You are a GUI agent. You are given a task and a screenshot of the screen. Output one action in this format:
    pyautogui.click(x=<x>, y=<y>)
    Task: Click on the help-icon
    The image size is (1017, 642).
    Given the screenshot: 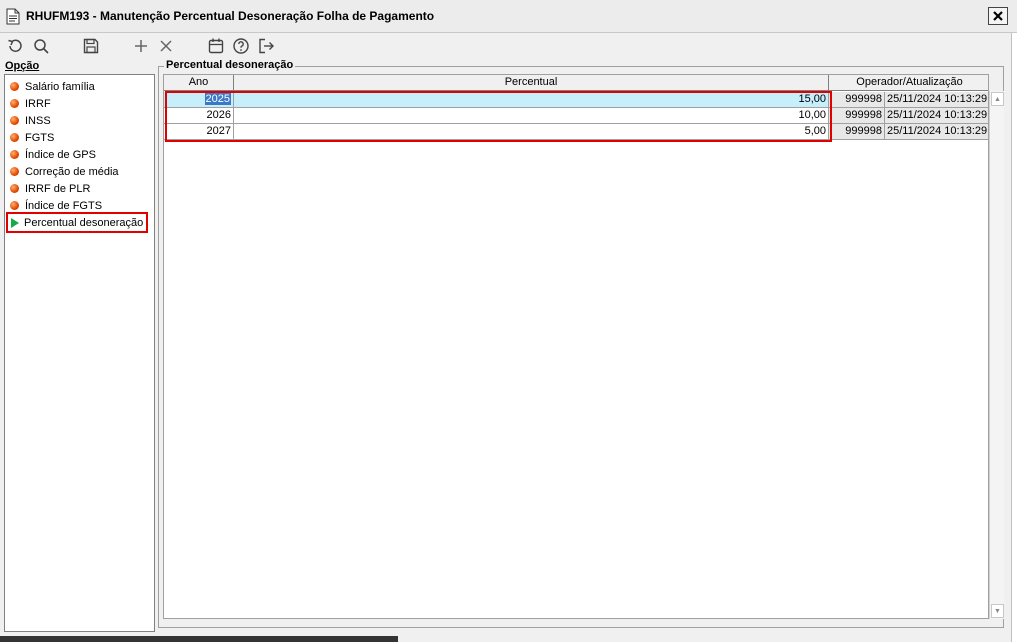 What is the action you would take?
    pyautogui.click(x=241, y=46)
    